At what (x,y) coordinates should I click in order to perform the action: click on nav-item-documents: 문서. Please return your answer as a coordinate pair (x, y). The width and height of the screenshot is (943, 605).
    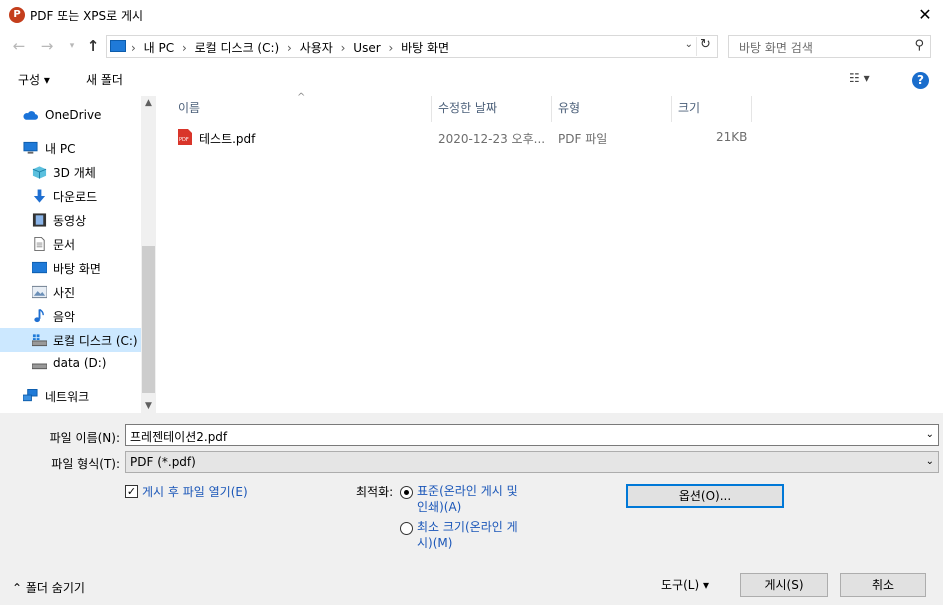
    Looking at the image, I should click on (70, 244).